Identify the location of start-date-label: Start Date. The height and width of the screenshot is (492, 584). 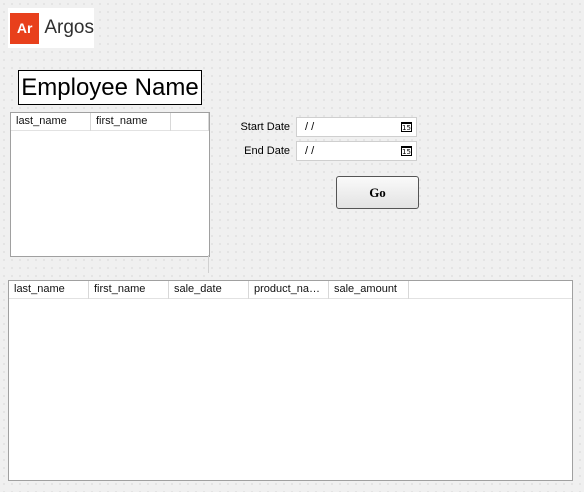
(265, 127).